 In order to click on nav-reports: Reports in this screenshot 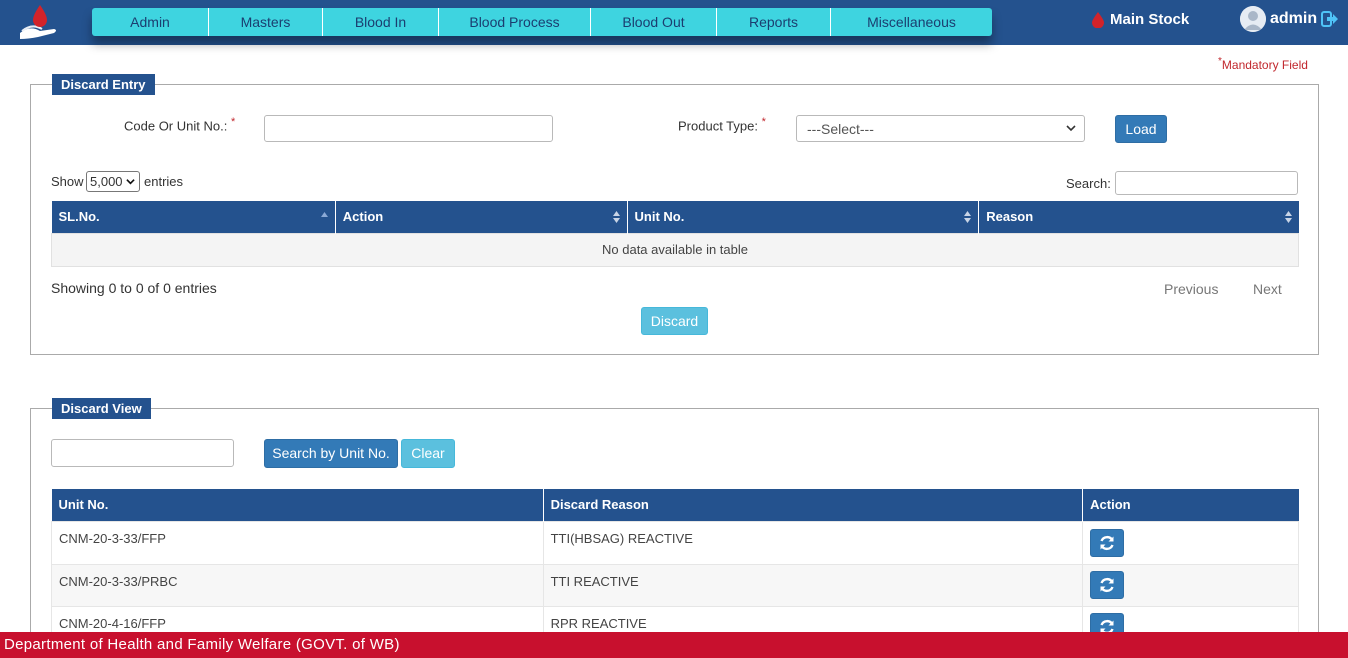, I will do `click(774, 22)`.